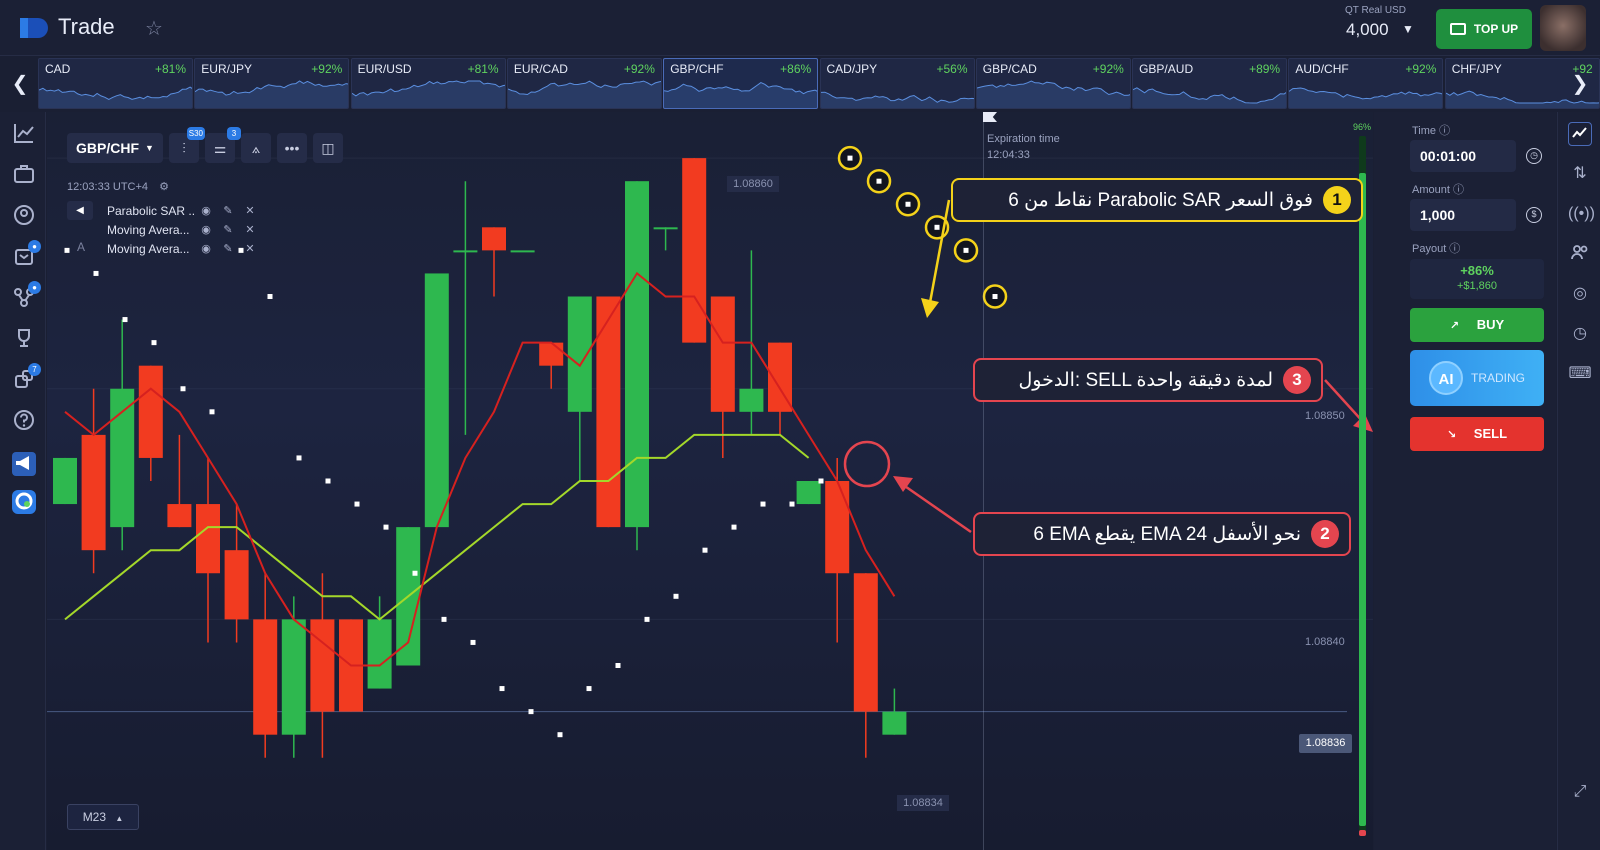  What do you see at coordinates (930, 308) in the screenshot?
I see `callout-1-arrowhead` at bounding box center [930, 308].